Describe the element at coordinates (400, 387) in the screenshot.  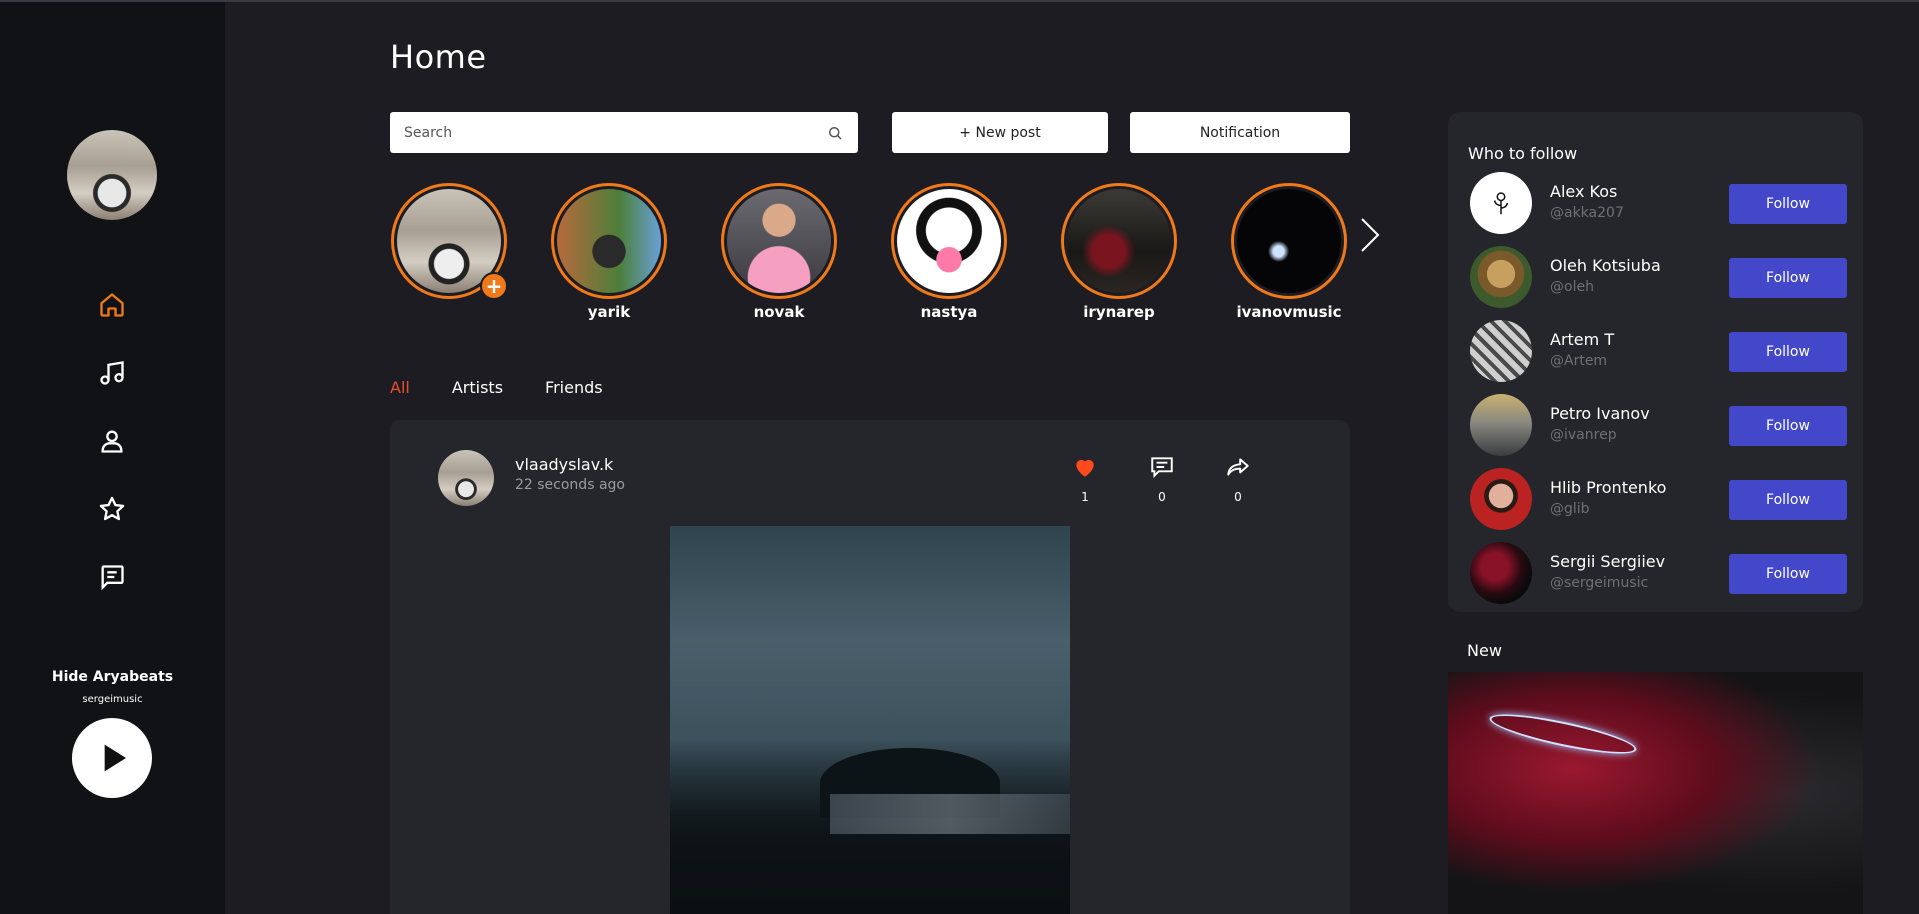
I see `tab-all: All` at that location.